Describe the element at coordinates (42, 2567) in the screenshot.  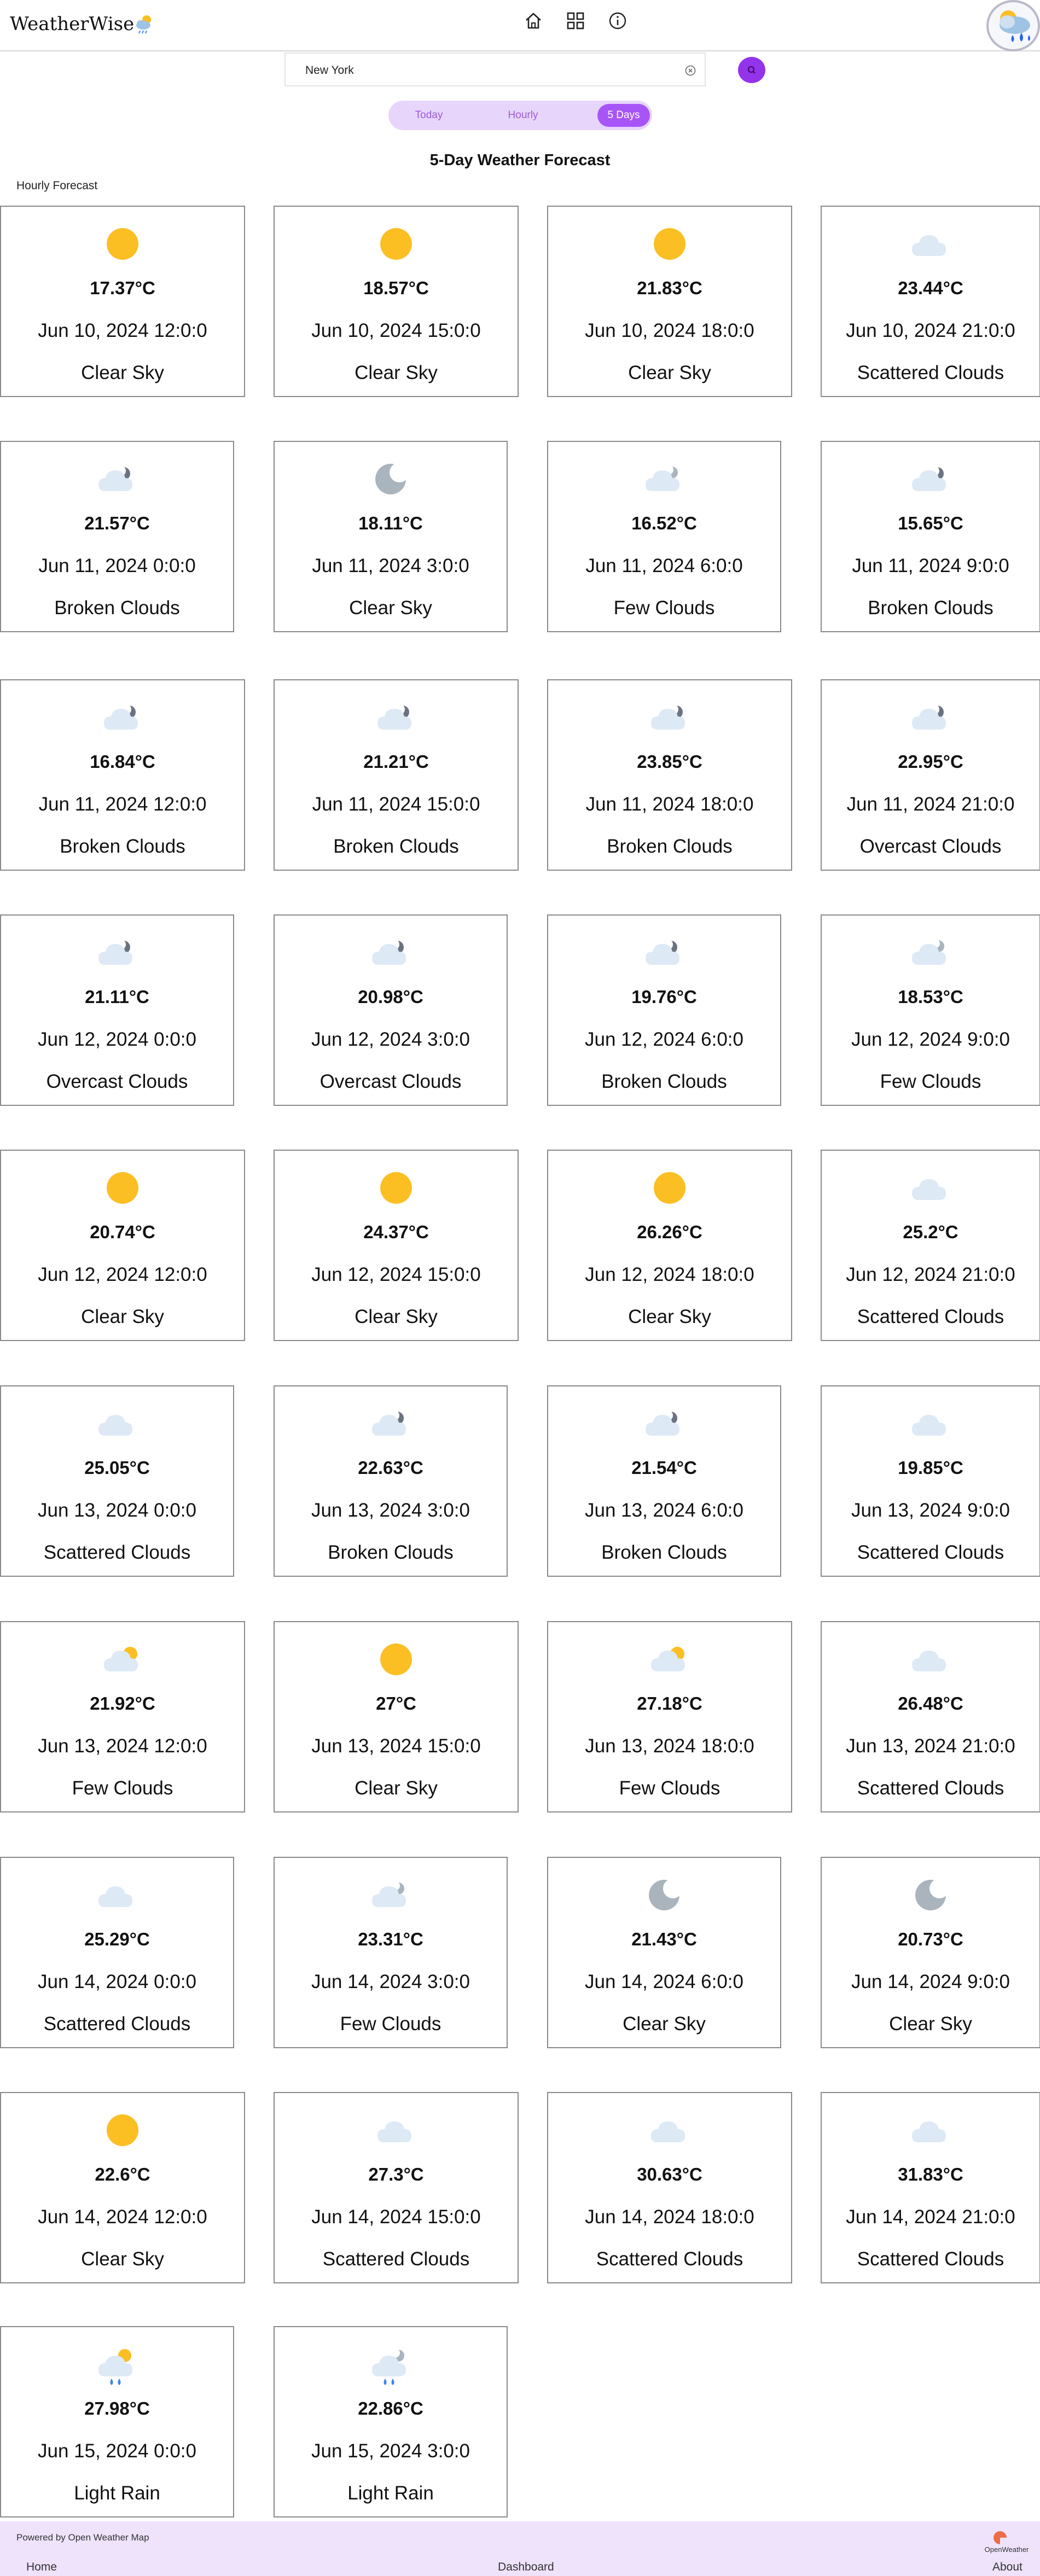
I see `footer-link-home: Home` at that location.